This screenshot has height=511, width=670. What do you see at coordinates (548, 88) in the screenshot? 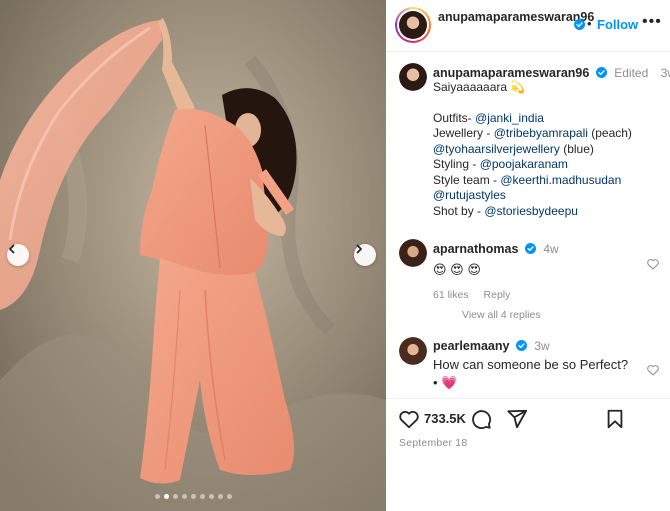
I see `caption-line: Saiyaaaaaara 💫` at bounding box center [548, 88].